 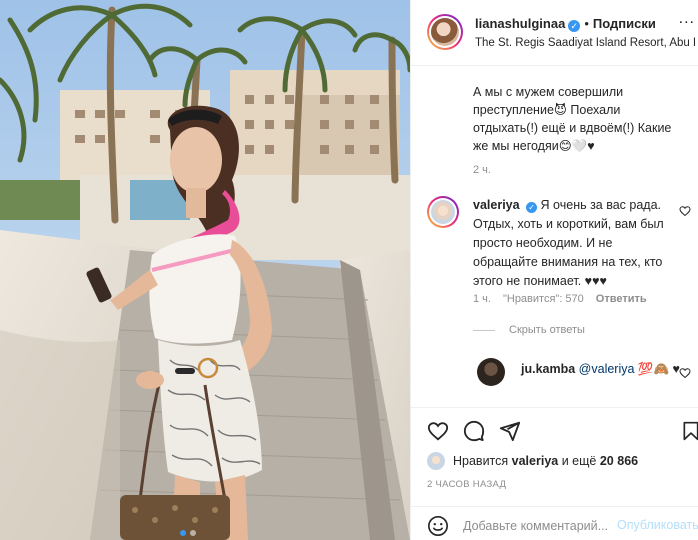 I want to click on likes-middle: и ещё, so click(x=579, y=461).